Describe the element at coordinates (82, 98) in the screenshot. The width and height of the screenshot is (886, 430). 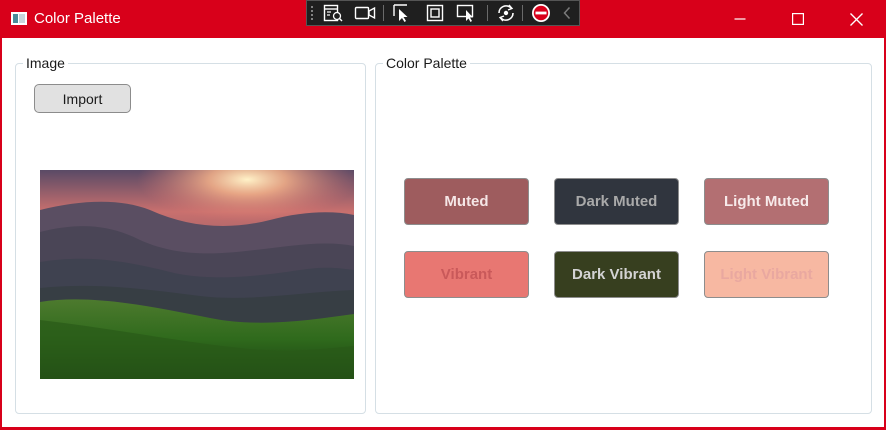
I see `import-button: Import` at that location.